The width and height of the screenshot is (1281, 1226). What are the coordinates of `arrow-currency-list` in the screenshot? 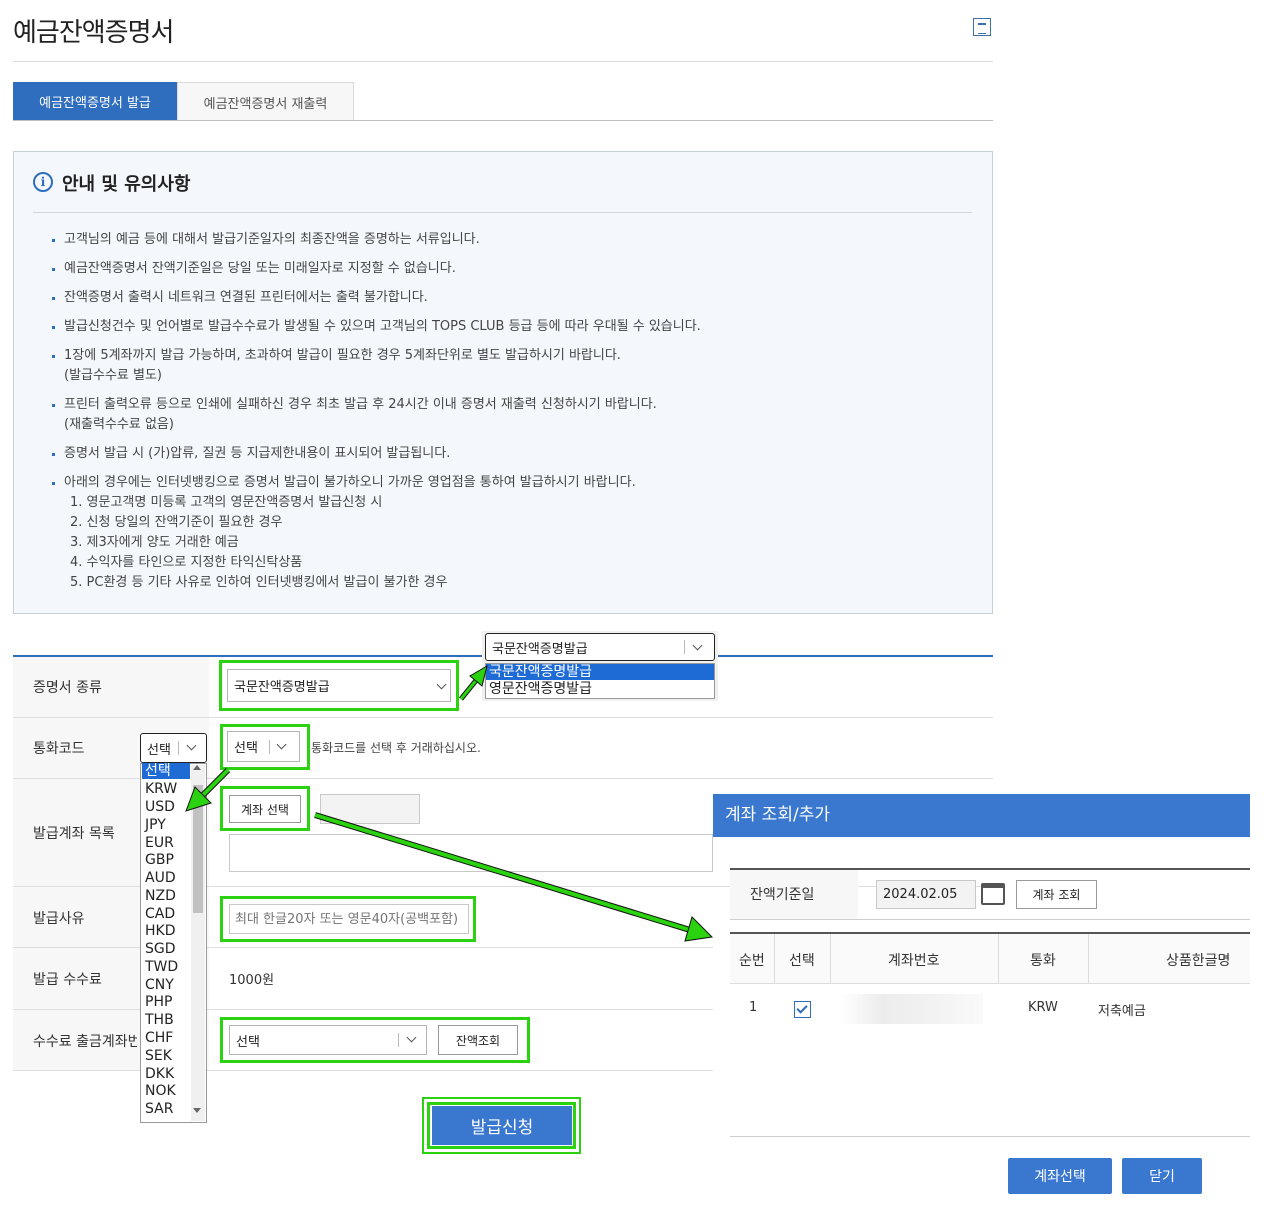 It's located at (208, 789).